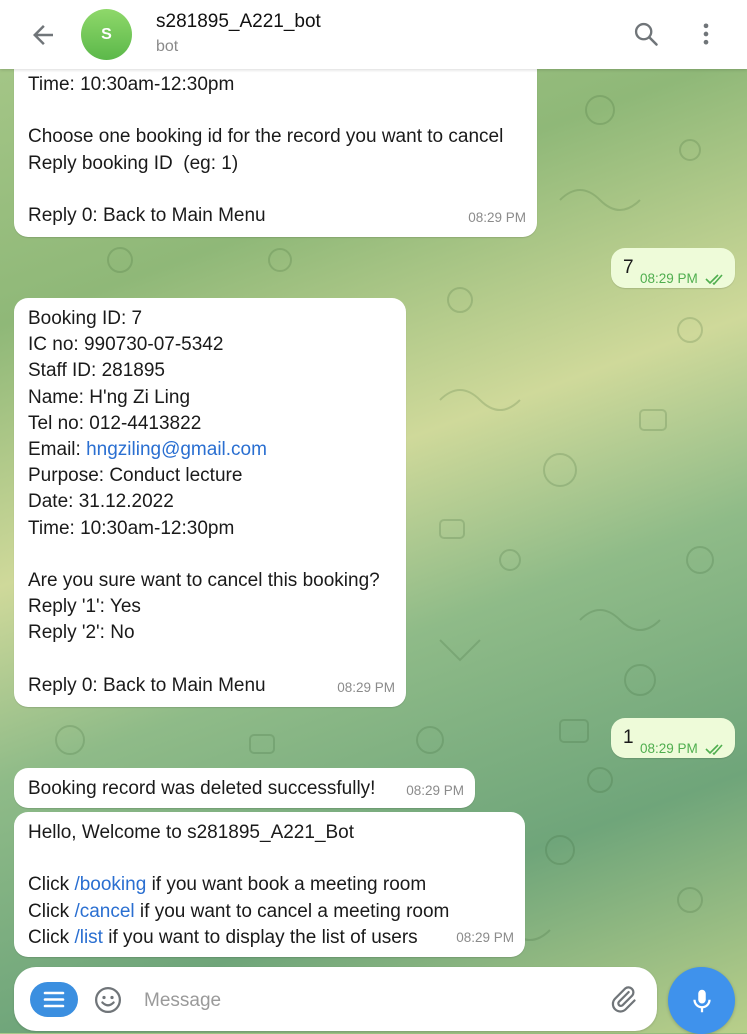 This screenshot has width=747, height=1034. I want to click on message-line: IC no: 990730-07-5342, so click(126, 345).